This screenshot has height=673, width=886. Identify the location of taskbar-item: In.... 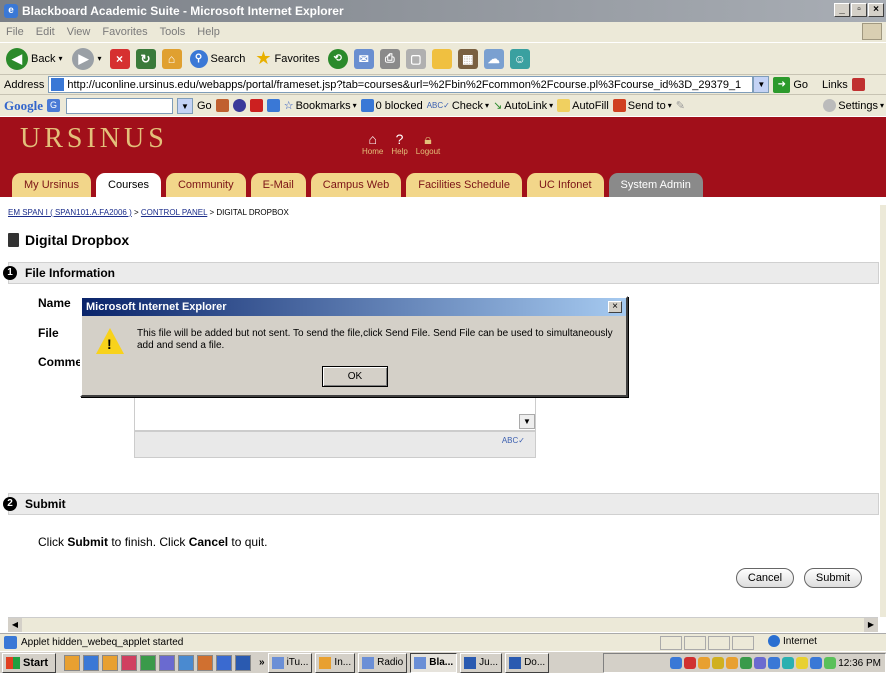
(335, 662).